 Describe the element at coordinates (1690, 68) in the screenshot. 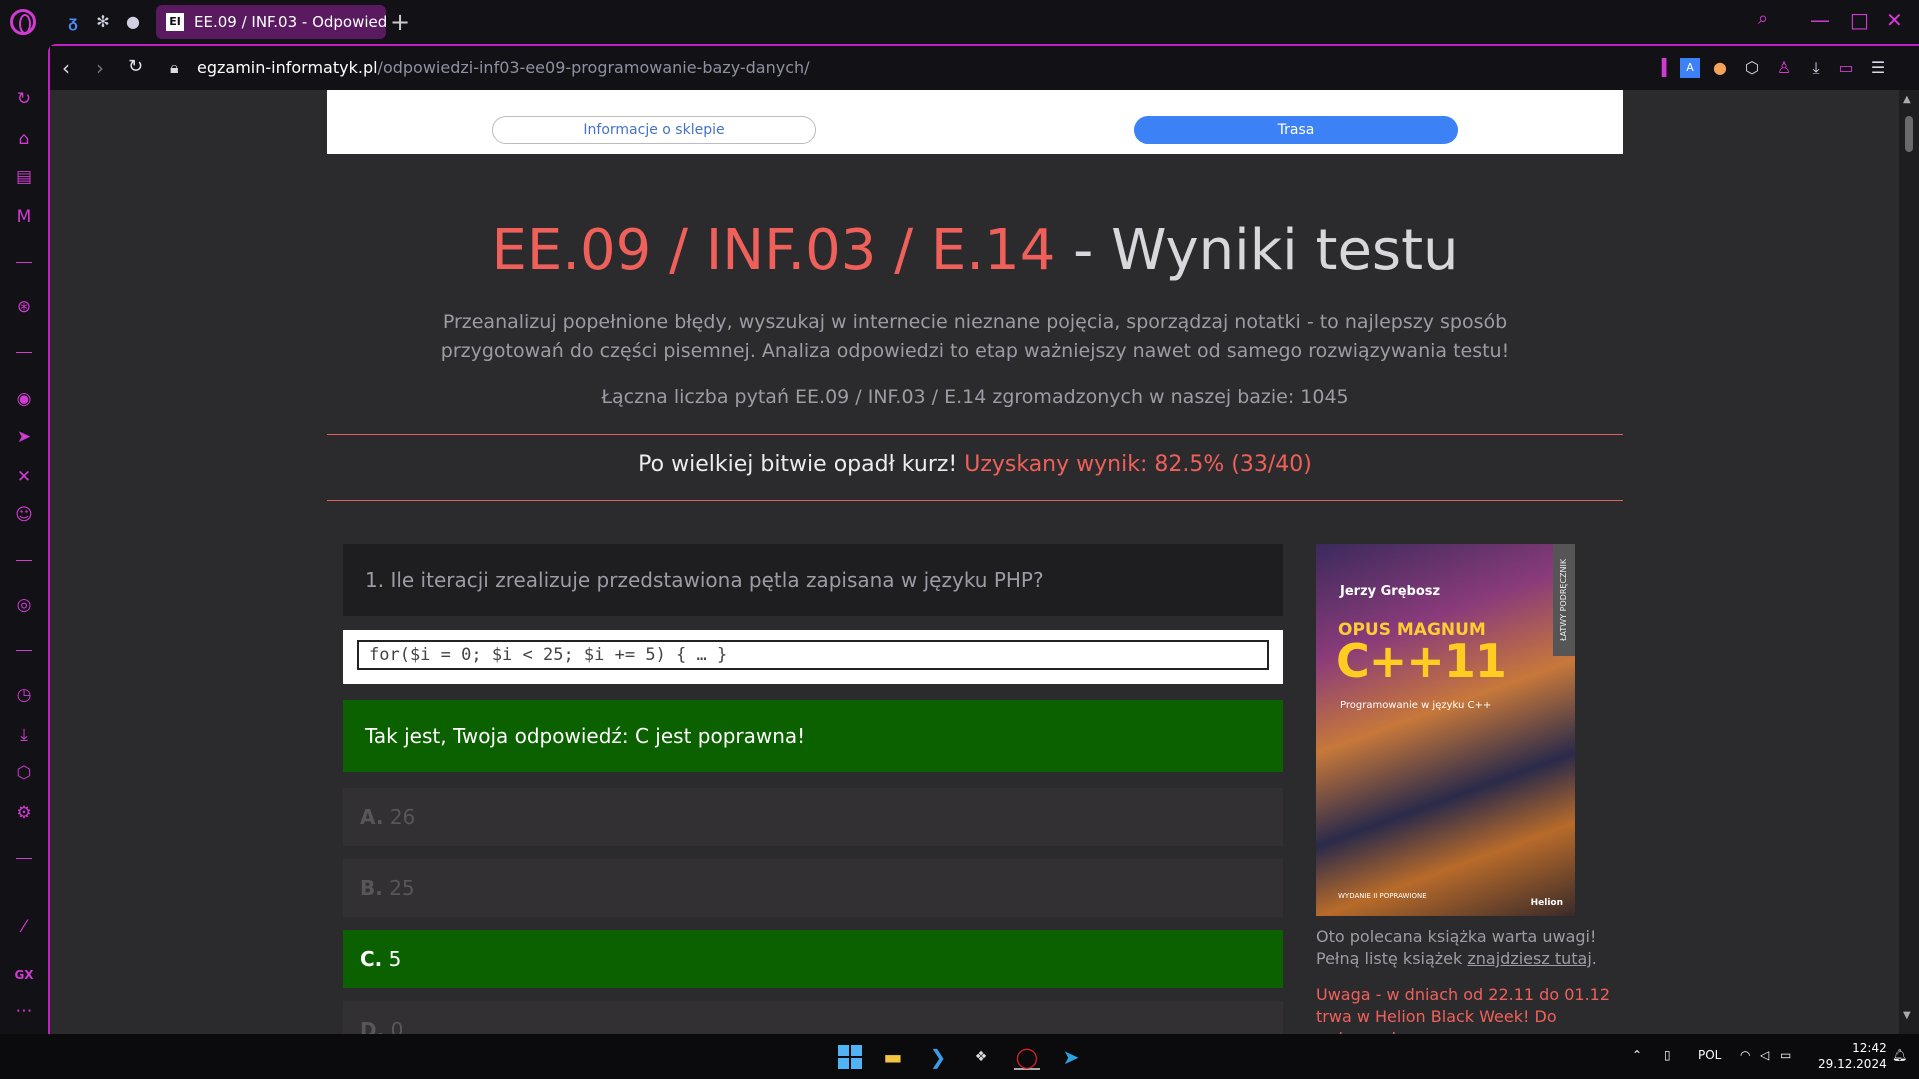

I see `translate-icon: A` at that location.